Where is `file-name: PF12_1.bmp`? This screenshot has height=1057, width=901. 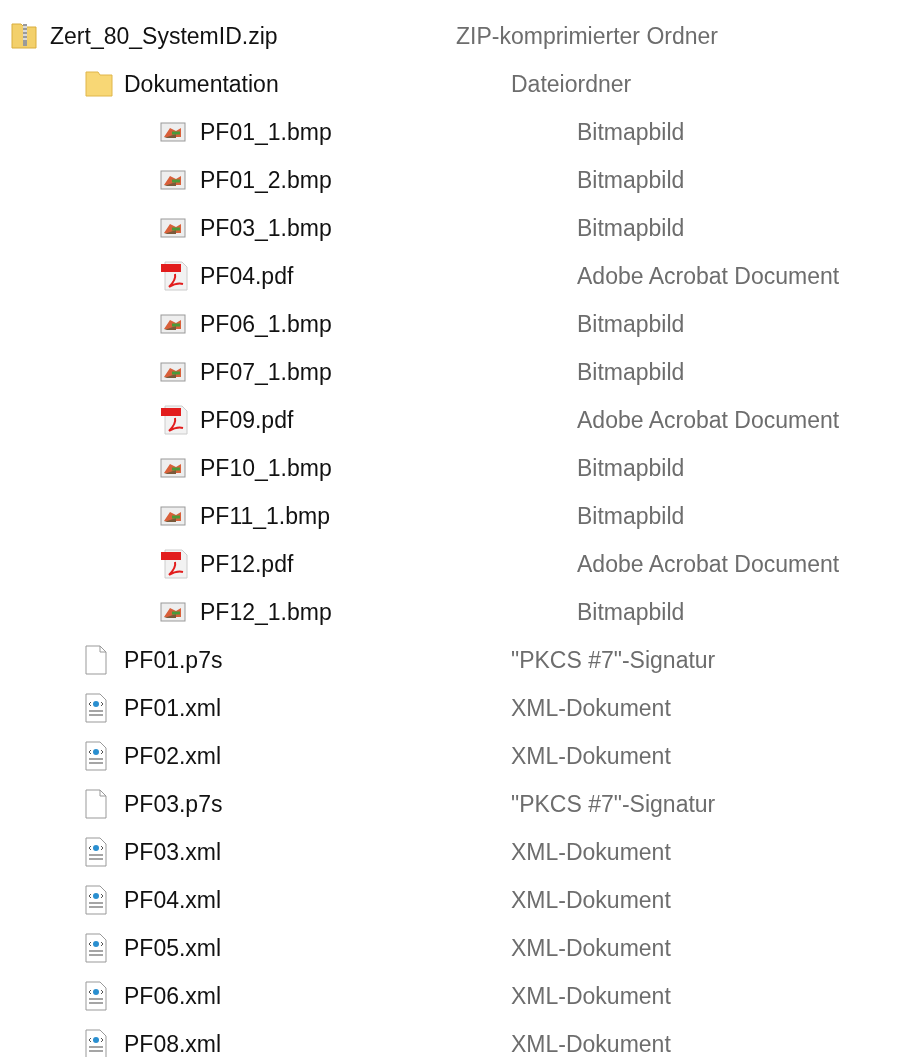
file-name: PF12_1.bmp is located at coordinates (388, 612).